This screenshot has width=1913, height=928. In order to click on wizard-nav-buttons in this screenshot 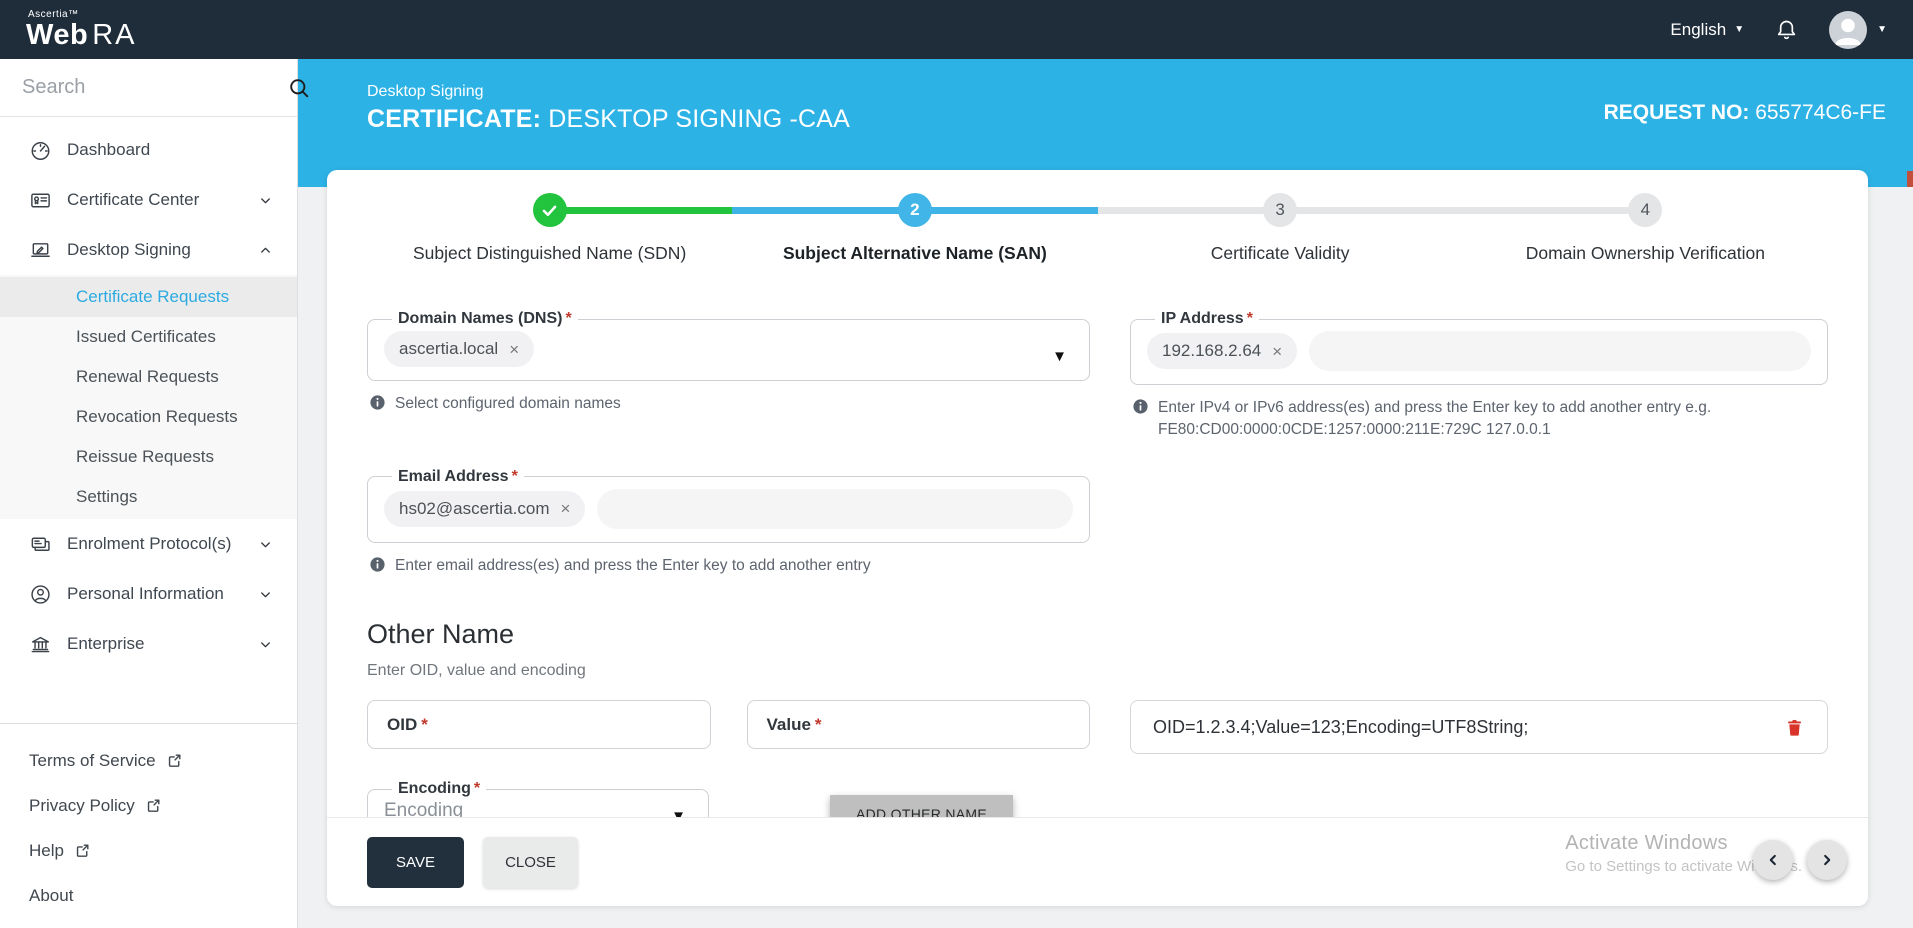, I will do `click(1800, 860)`.